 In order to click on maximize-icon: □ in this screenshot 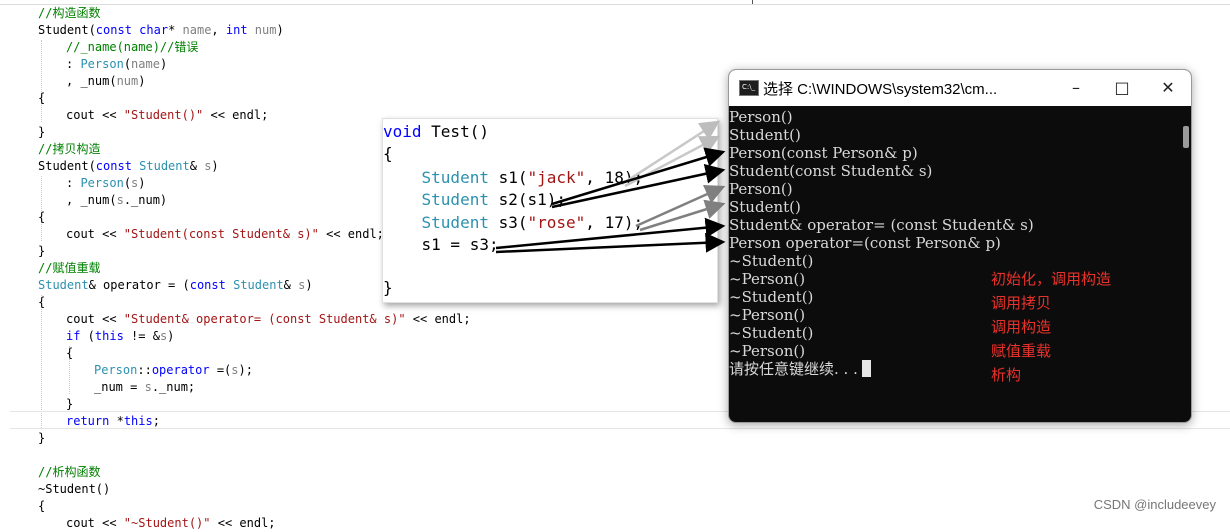, I will do `click(1122, 88)`.